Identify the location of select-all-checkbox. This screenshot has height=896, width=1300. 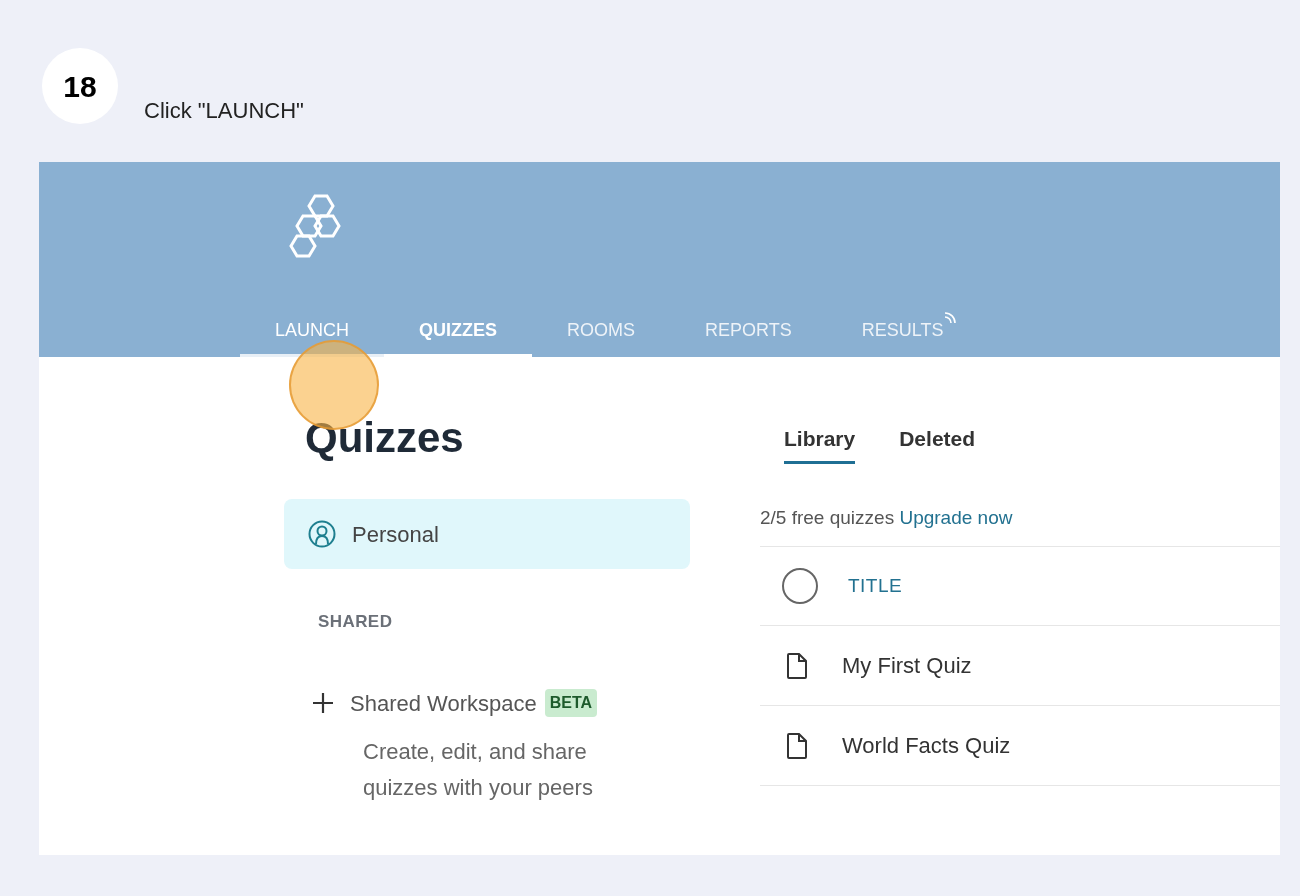
(800, 586).